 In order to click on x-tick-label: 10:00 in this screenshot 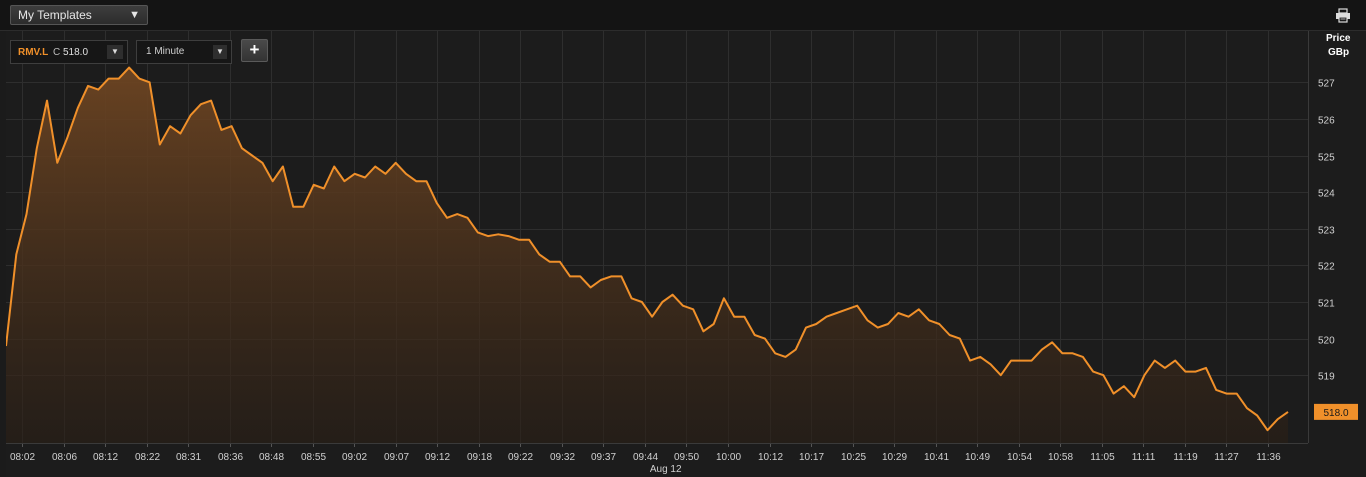, I will do `click(728, 457)`.